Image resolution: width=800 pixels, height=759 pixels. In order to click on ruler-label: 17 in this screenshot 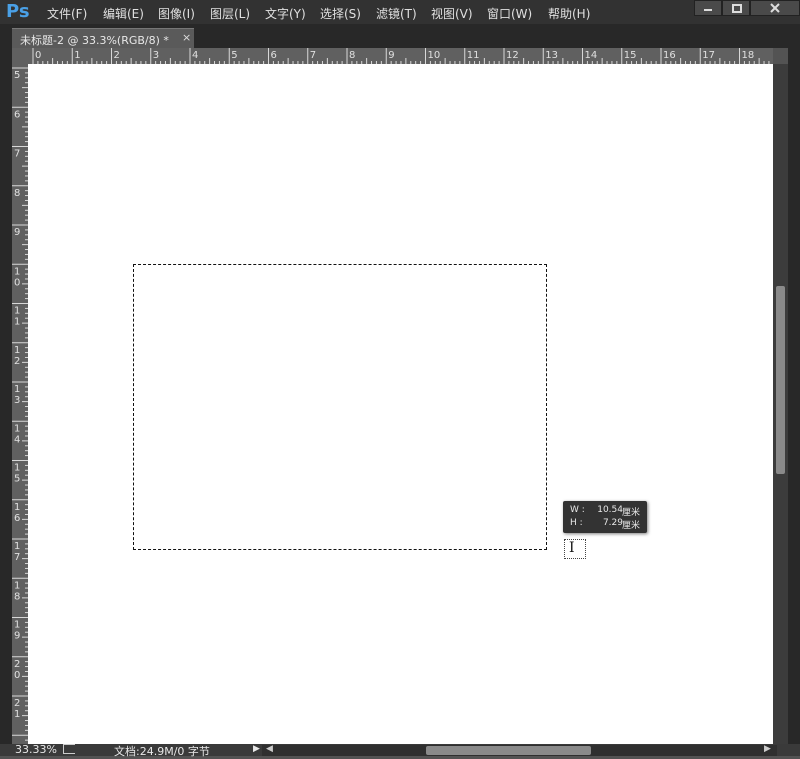, I will do `click(708, 55)`.